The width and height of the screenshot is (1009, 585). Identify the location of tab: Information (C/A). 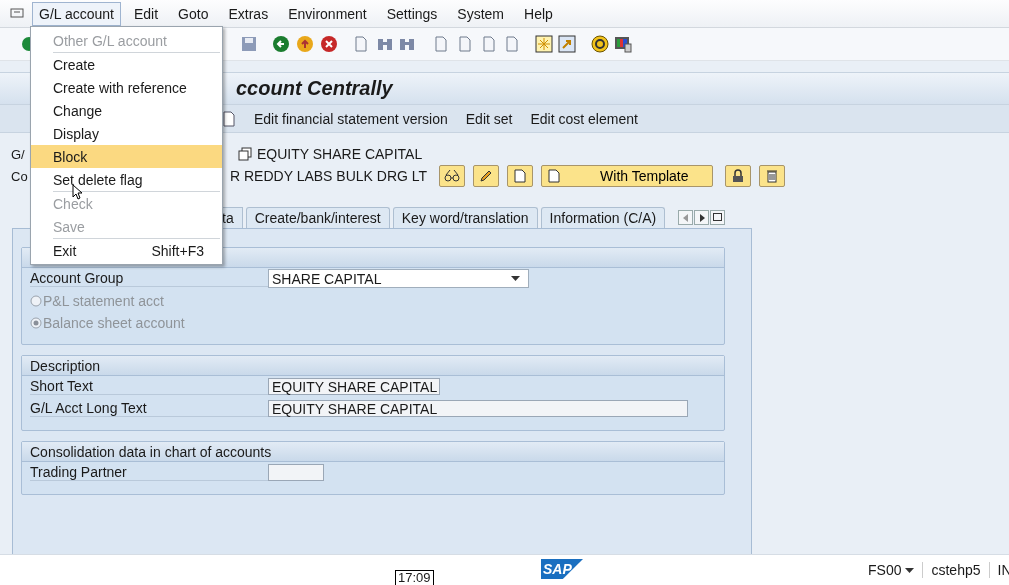
(603, 217).